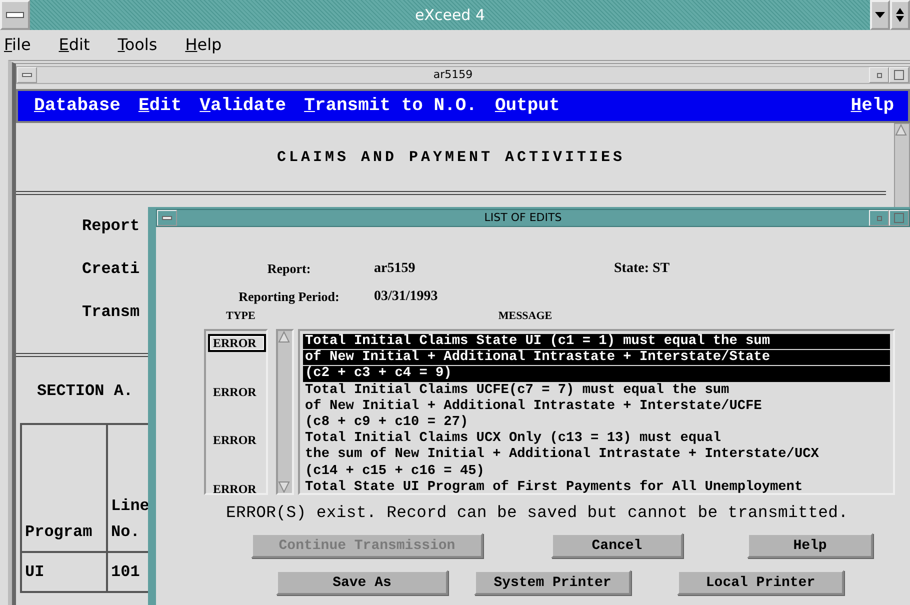  Describe the element at coordinates (390, 106) in the screenshot. I see `menu-item: Transmit to N.O.` at that location.